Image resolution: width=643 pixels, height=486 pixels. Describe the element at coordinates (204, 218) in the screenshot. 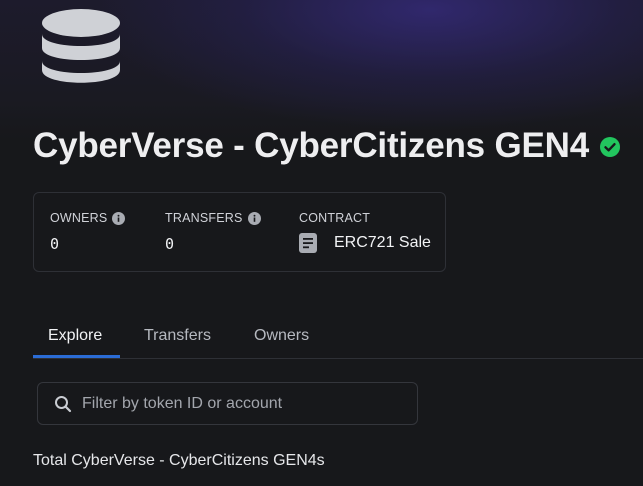

I see `transfers-label: TRANSFERS` at that location.